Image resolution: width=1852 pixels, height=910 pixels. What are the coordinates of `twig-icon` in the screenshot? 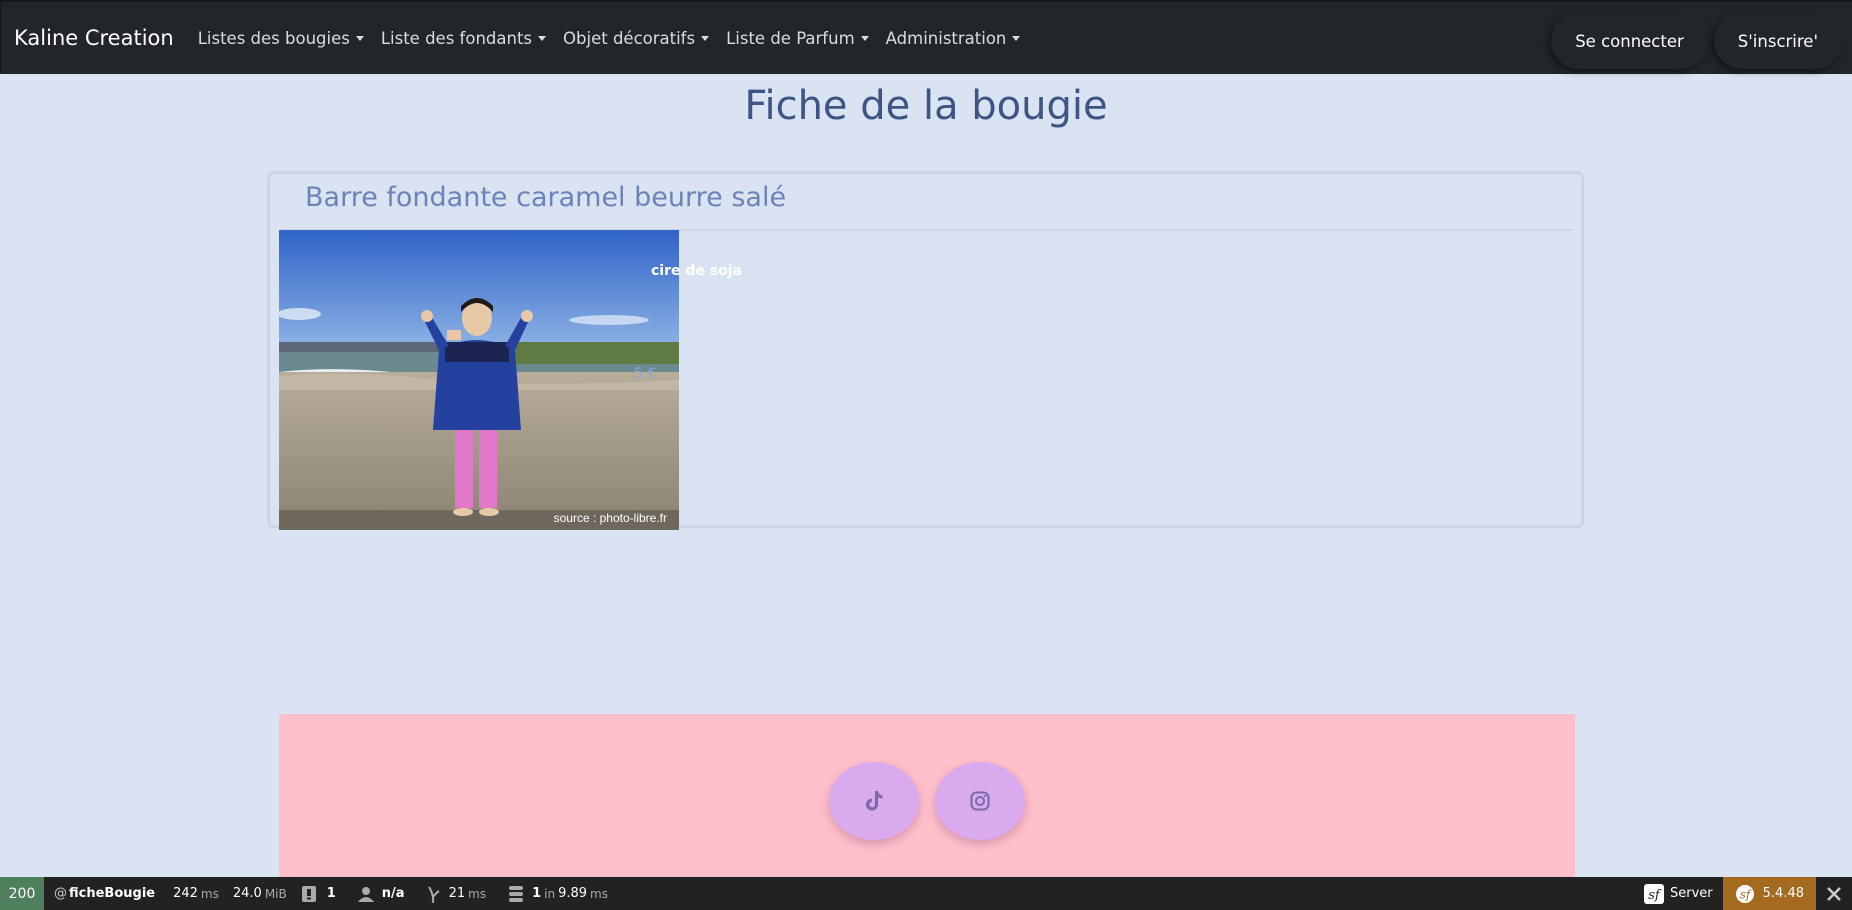 It's located at (433, 894).